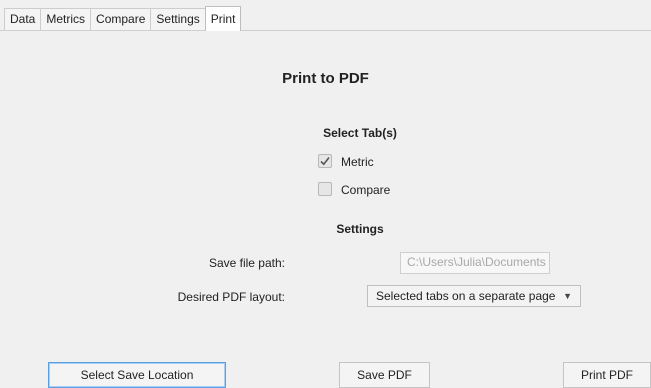 The image size is (651, 388). Describe the element at coordinates (66, 19) in the screenshot. I see `tab-metrics: Metrics` at that location.